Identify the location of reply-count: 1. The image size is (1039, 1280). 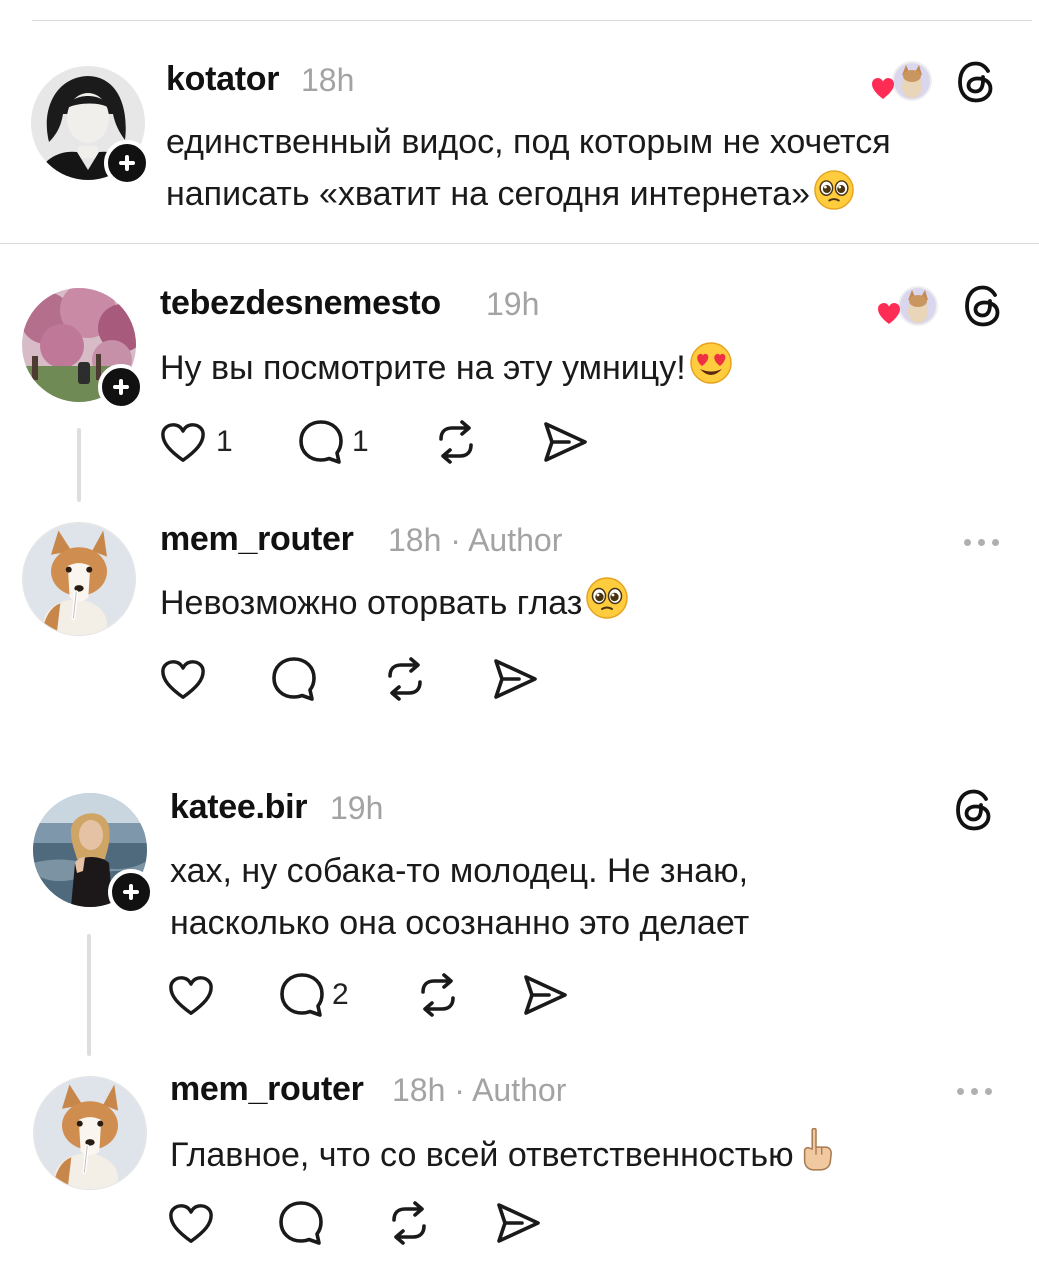
(360, 441).